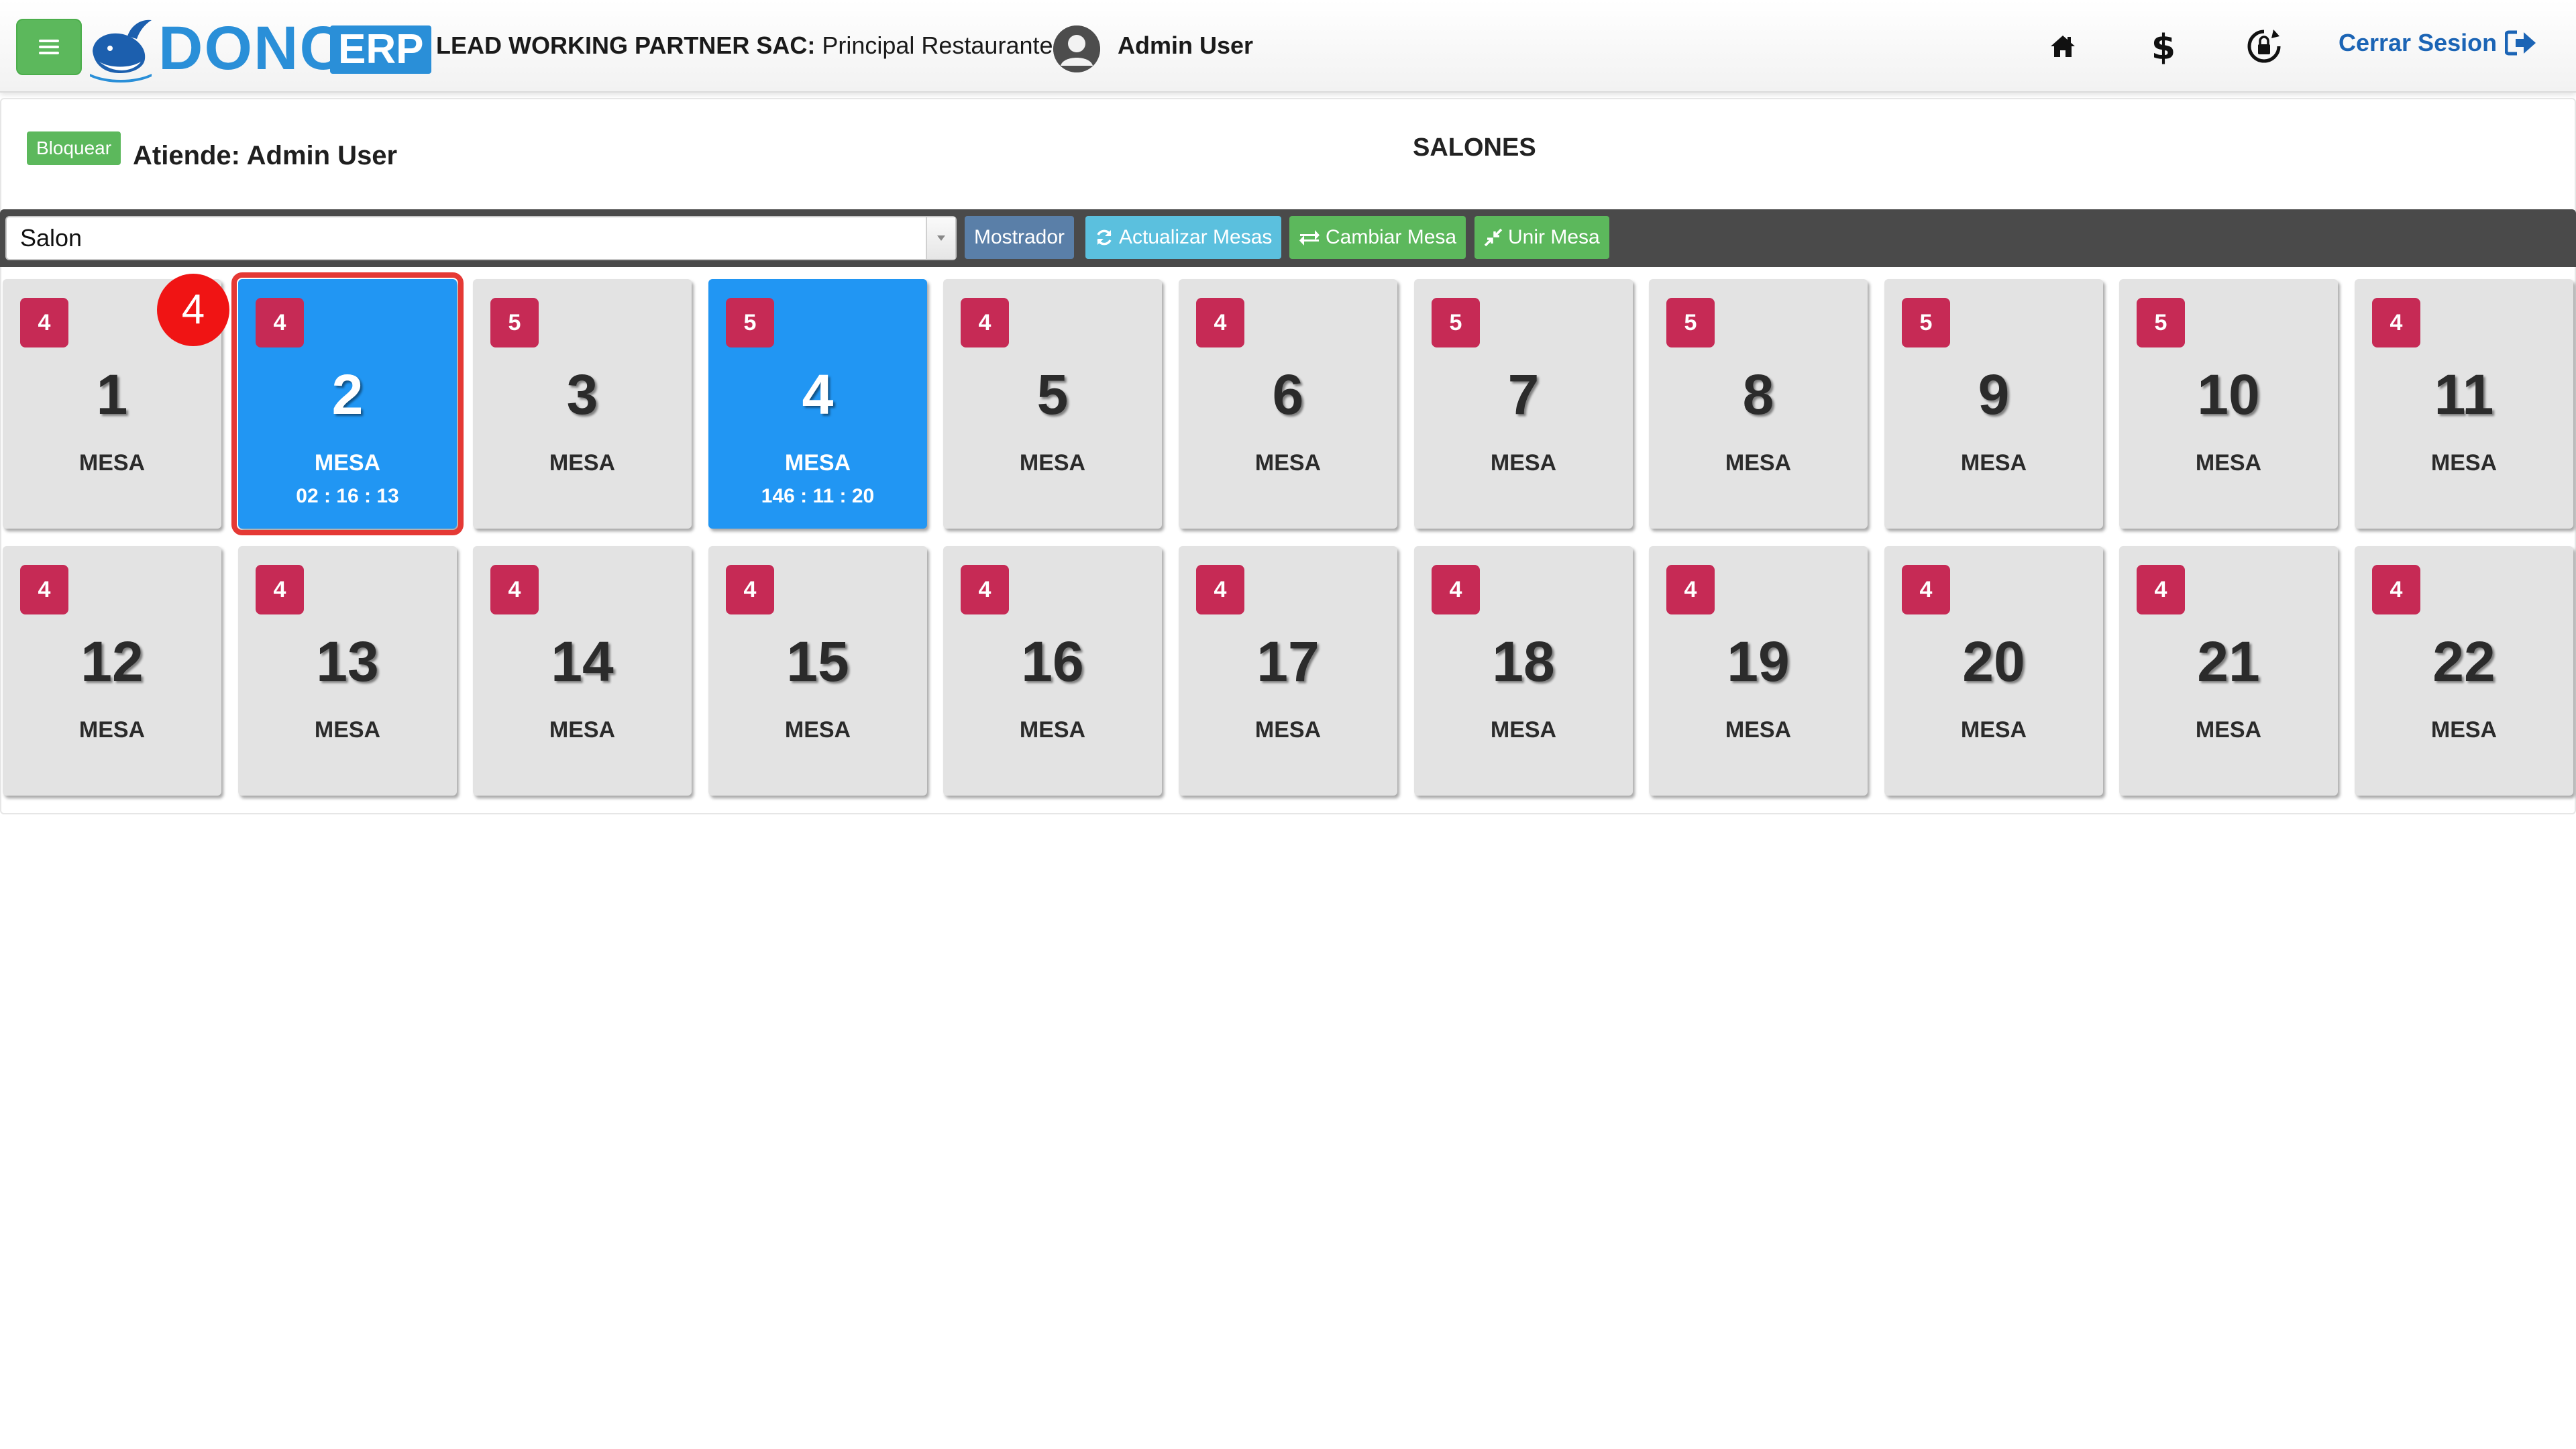 Image resolution: width=2576 pixels, height=1449 pixels. I want to click on table-card: 4 20 MESA, so click(1993, 671).